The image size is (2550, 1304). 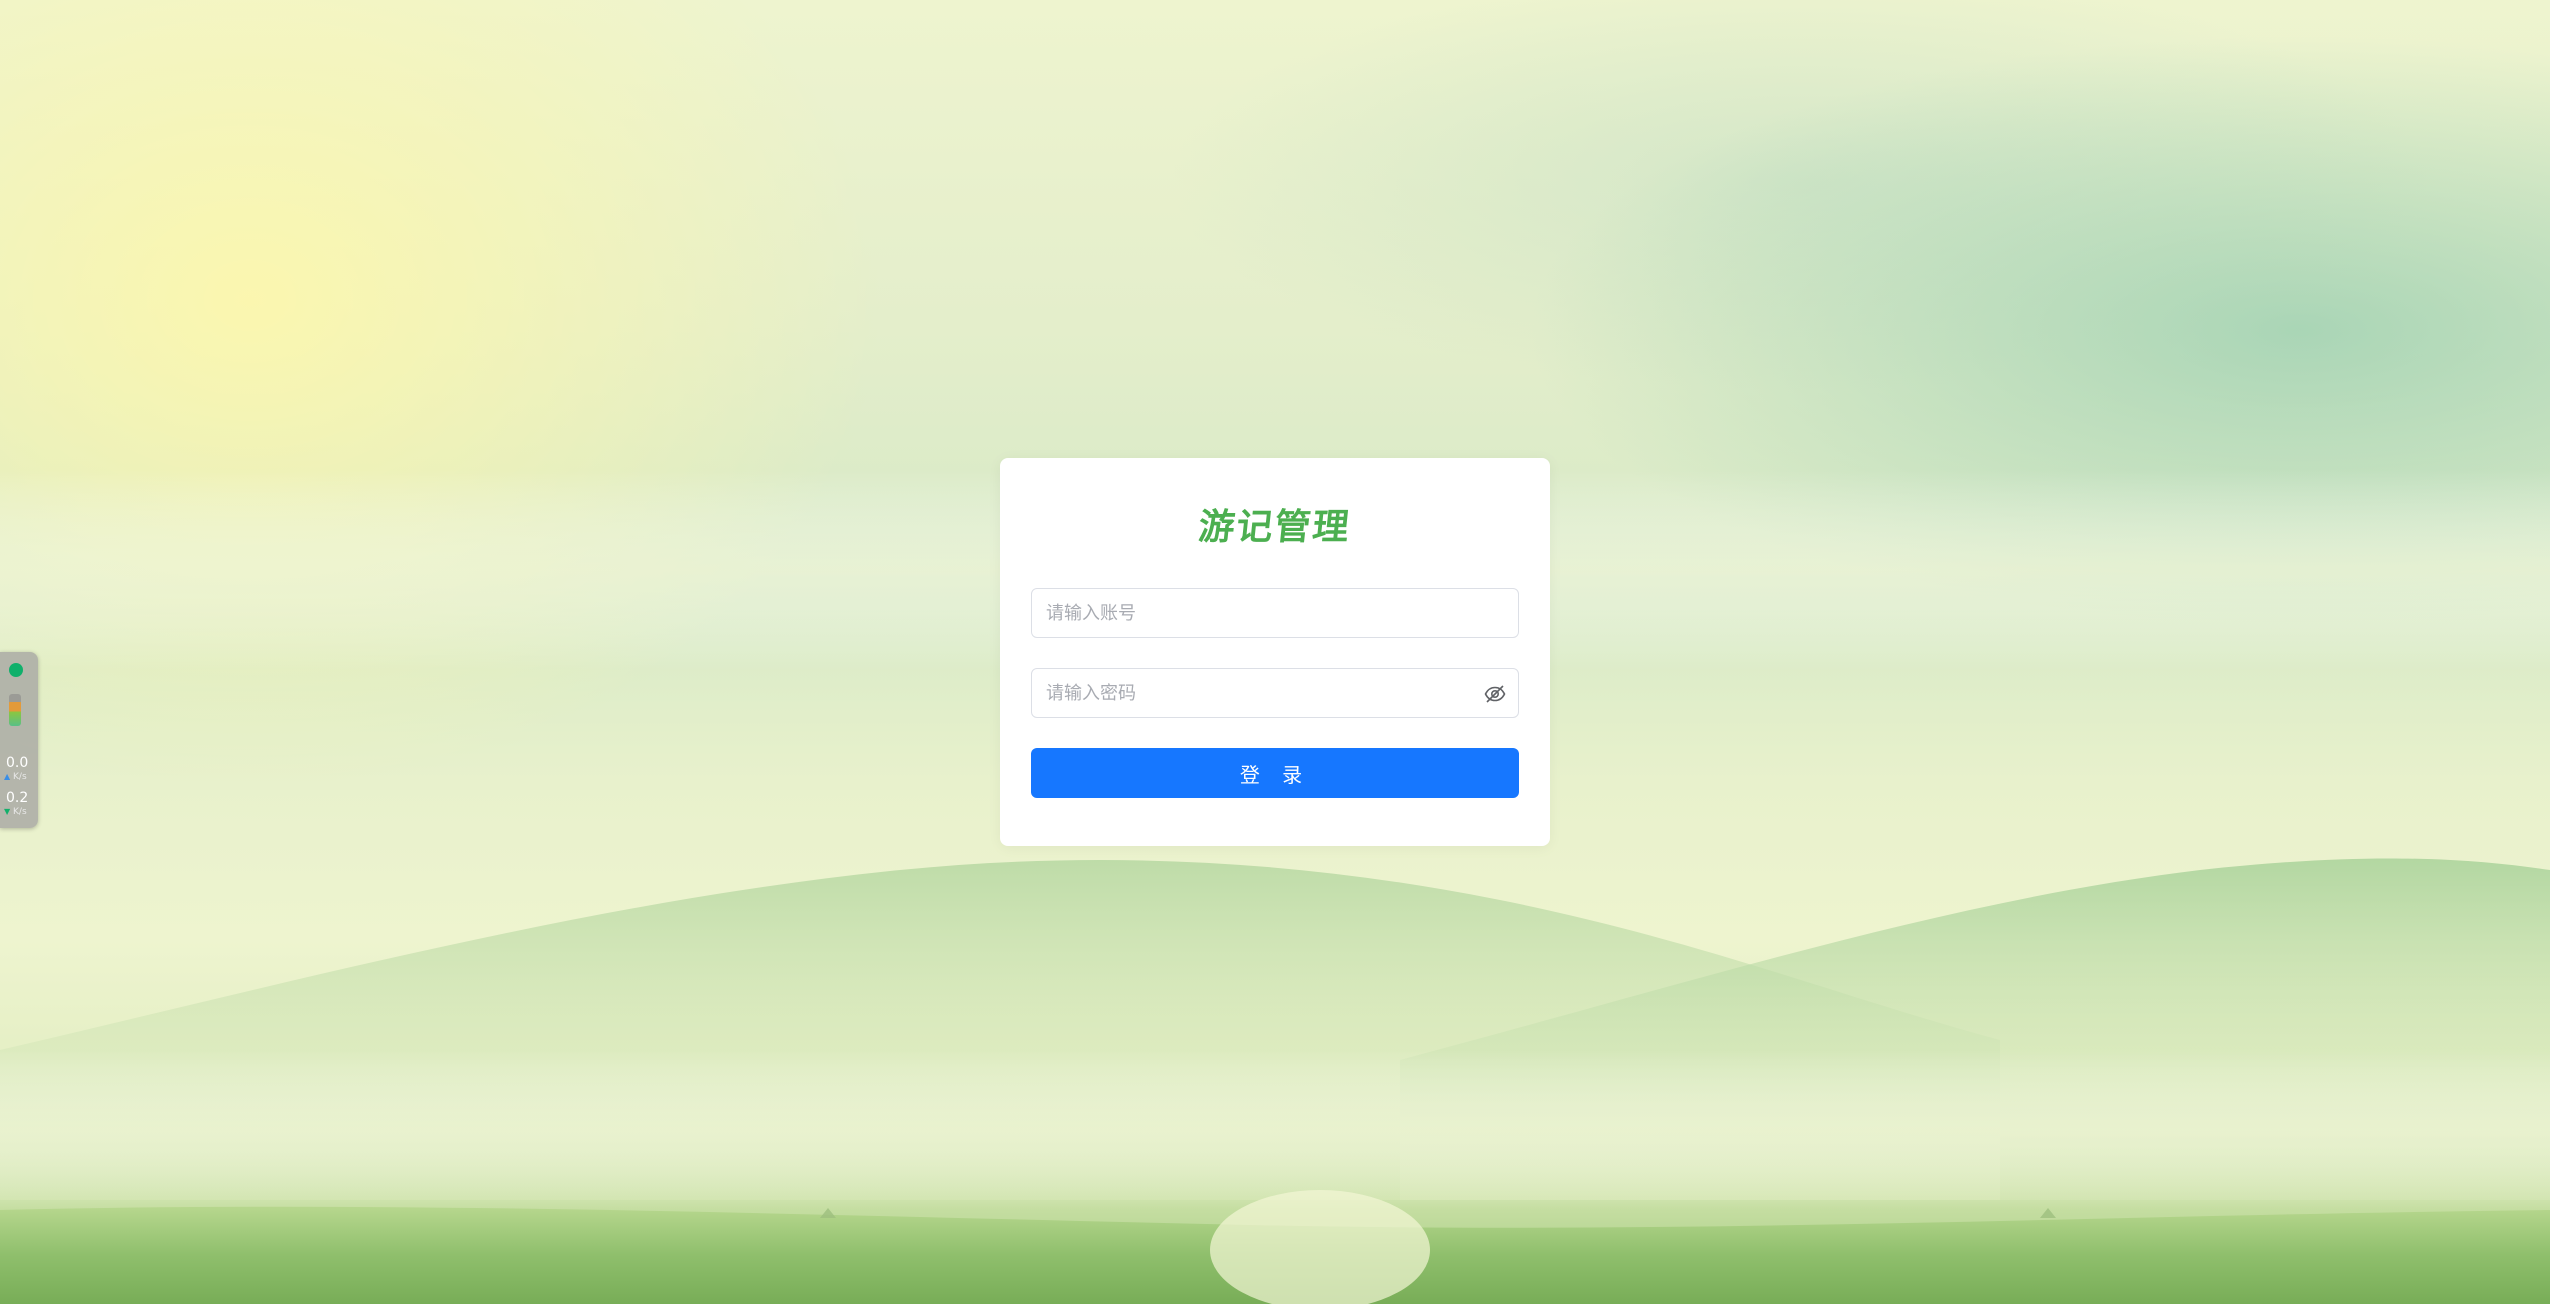 I want to click on upload-arrow-icon: ▲, so click(x=7, y=776).